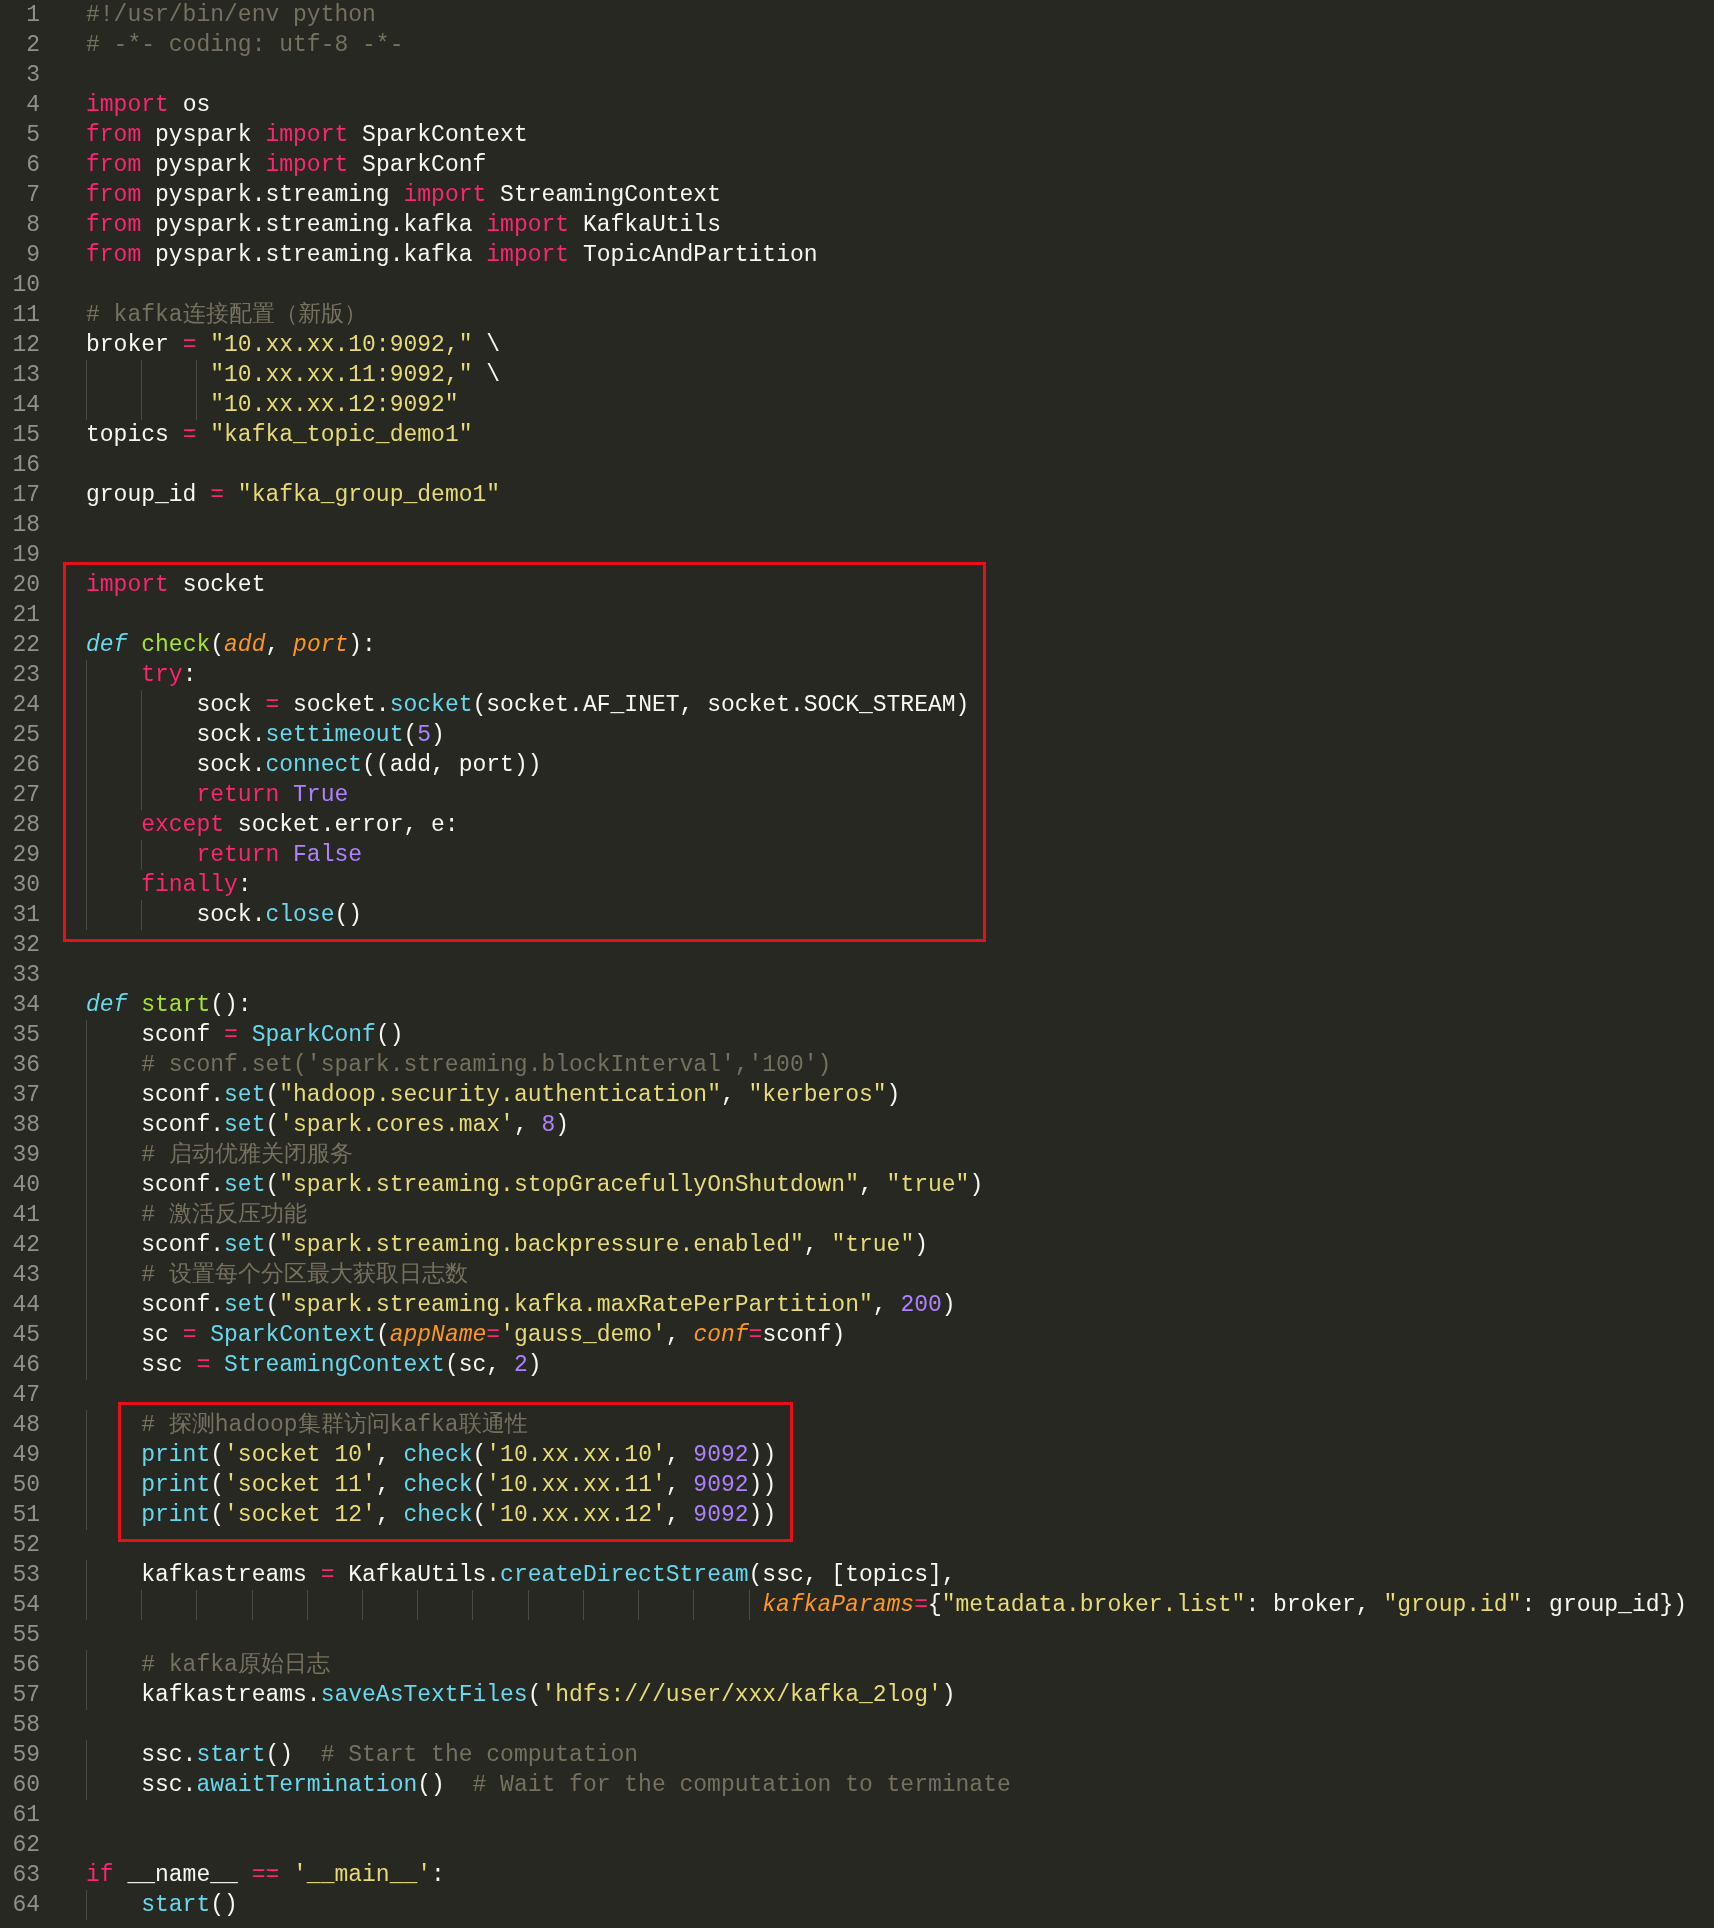 The image size is (1714, 1928). What do you see at coordinates (26, 585) in the screenshot?
I see `line-number: 20` at bounding box center [26, 585].